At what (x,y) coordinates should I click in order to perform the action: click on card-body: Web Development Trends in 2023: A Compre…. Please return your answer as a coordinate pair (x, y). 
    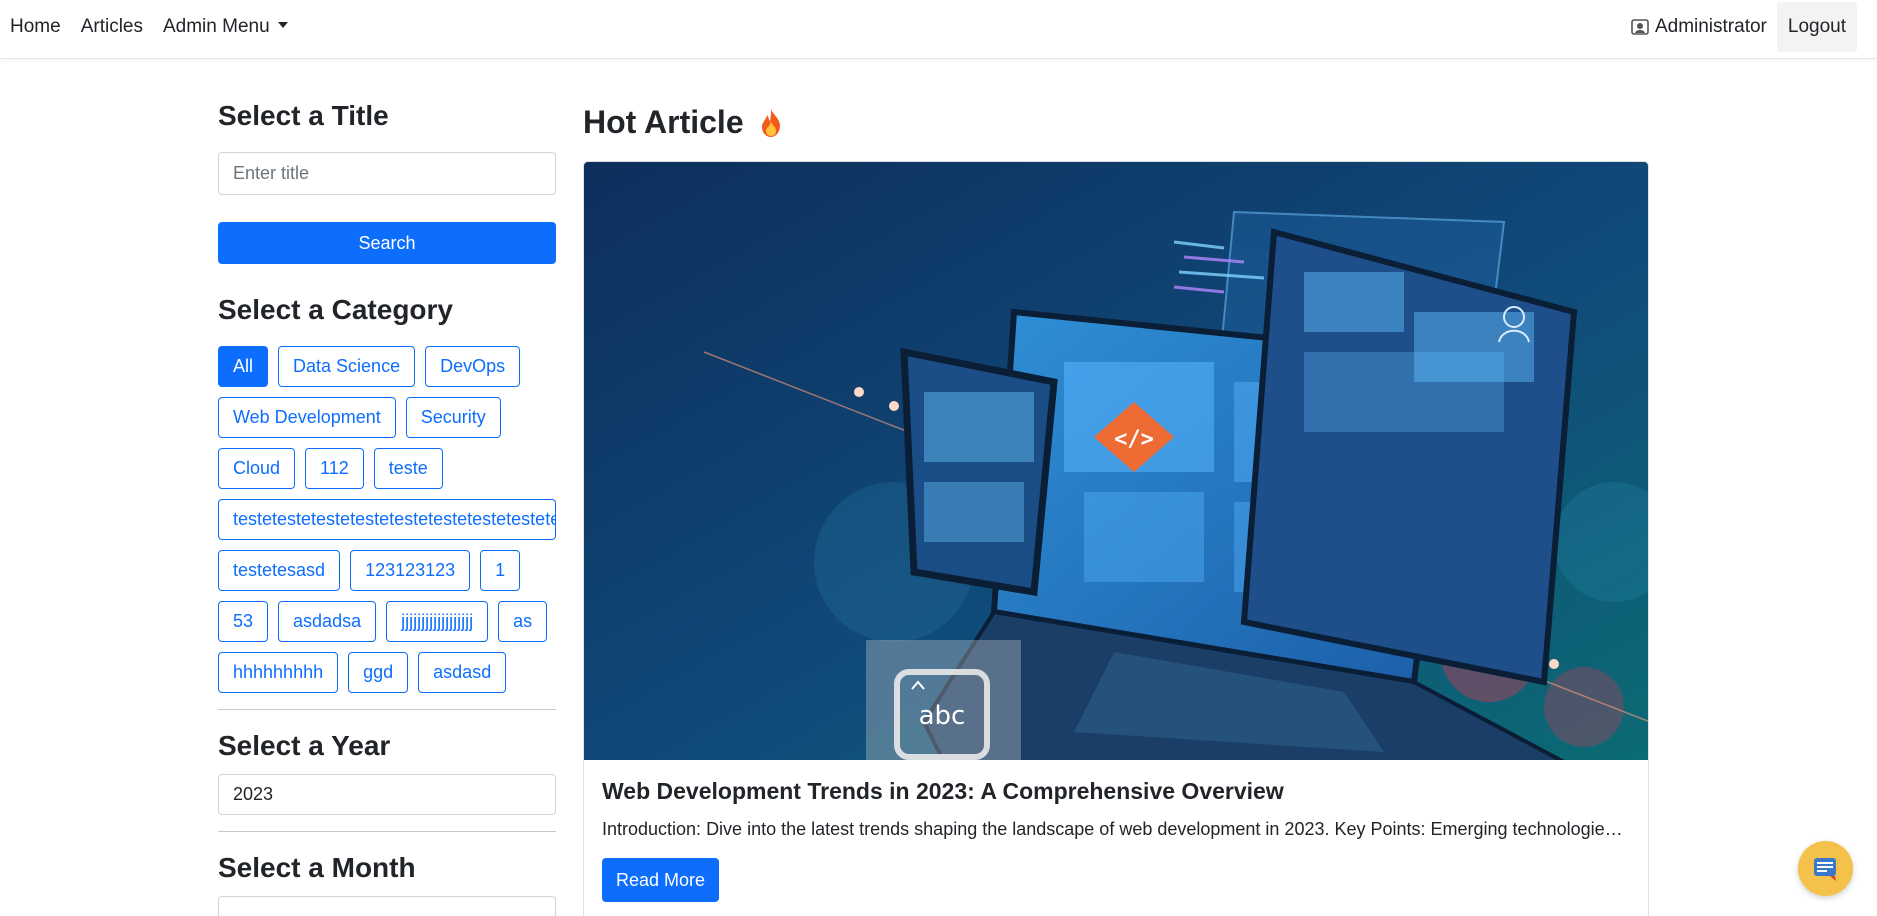
    Looking at the image, I should click on (1116, 838).